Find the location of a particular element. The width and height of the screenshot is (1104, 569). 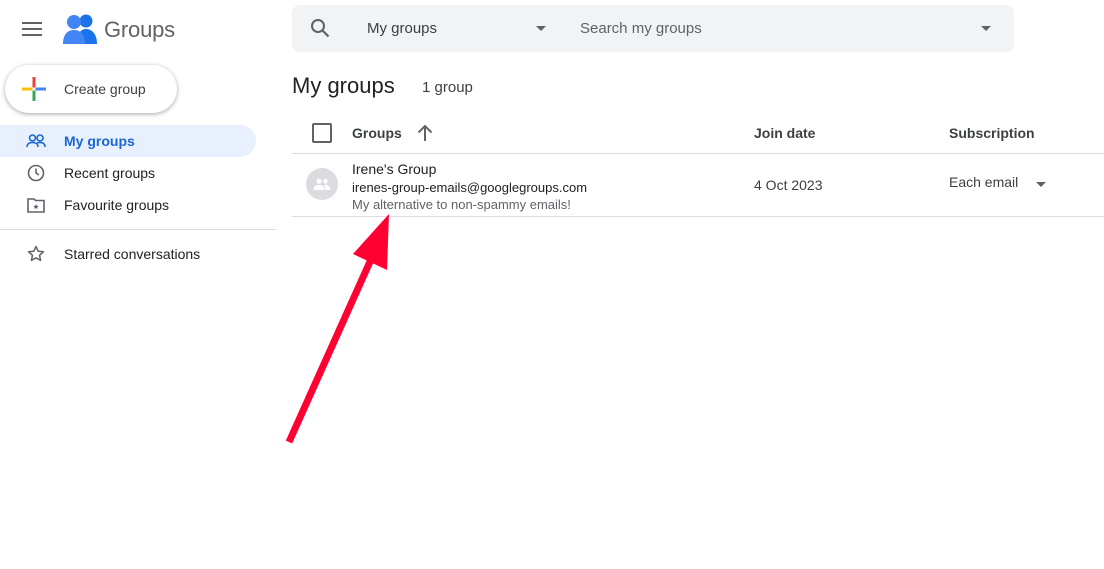

sidebar-item-label: Favourite groups is located at coordinates (117, 205).